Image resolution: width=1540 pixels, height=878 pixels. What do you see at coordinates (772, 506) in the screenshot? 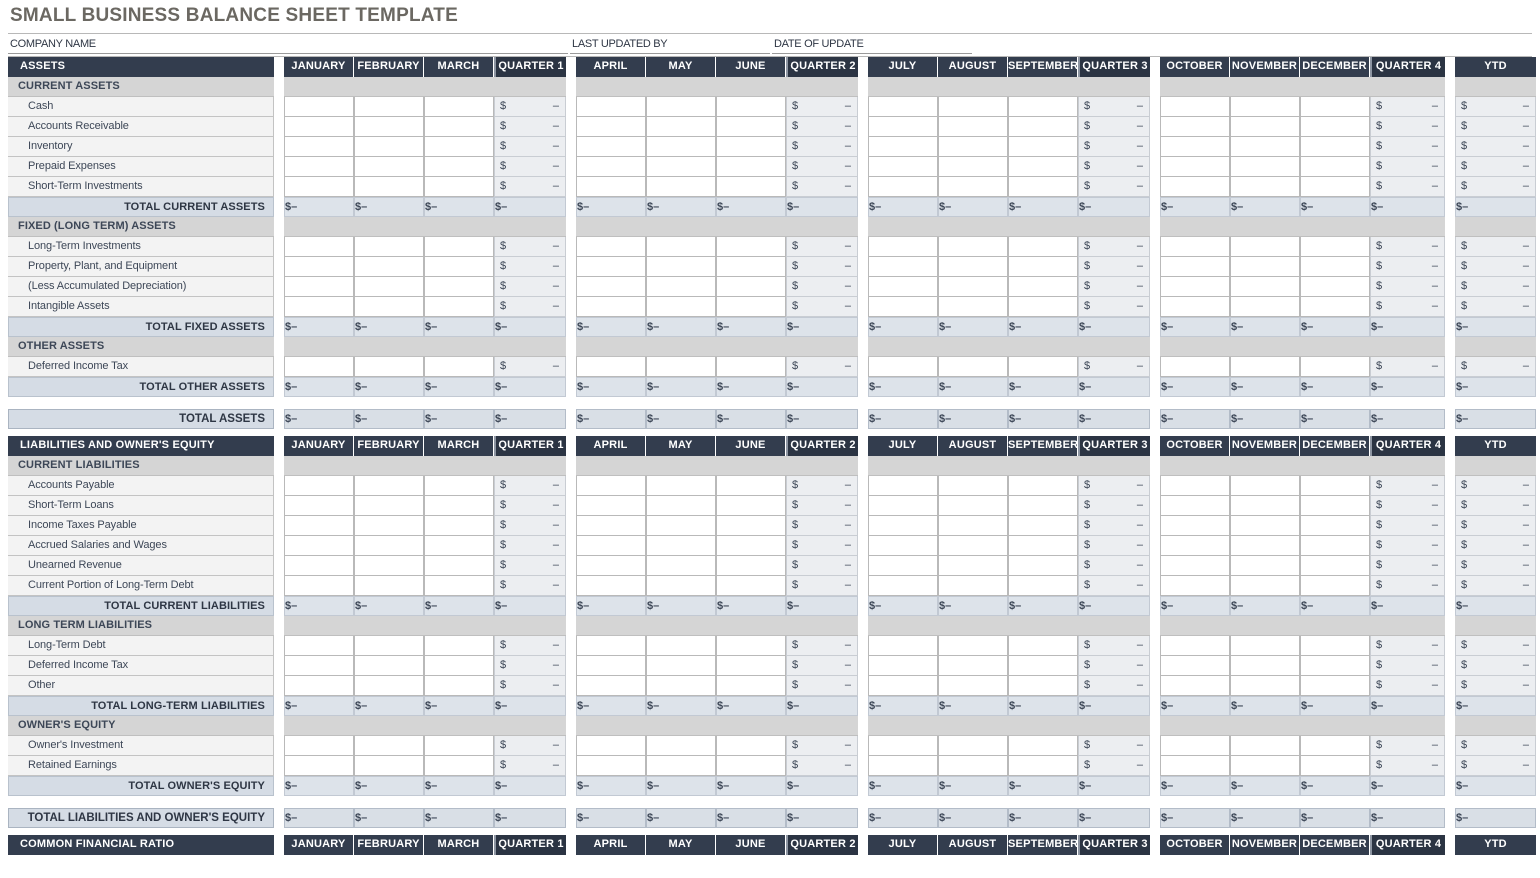
I see `table-row: Short-Term Loans $ – $ – $ – $ – $ –` at bounding box center [772, 506].